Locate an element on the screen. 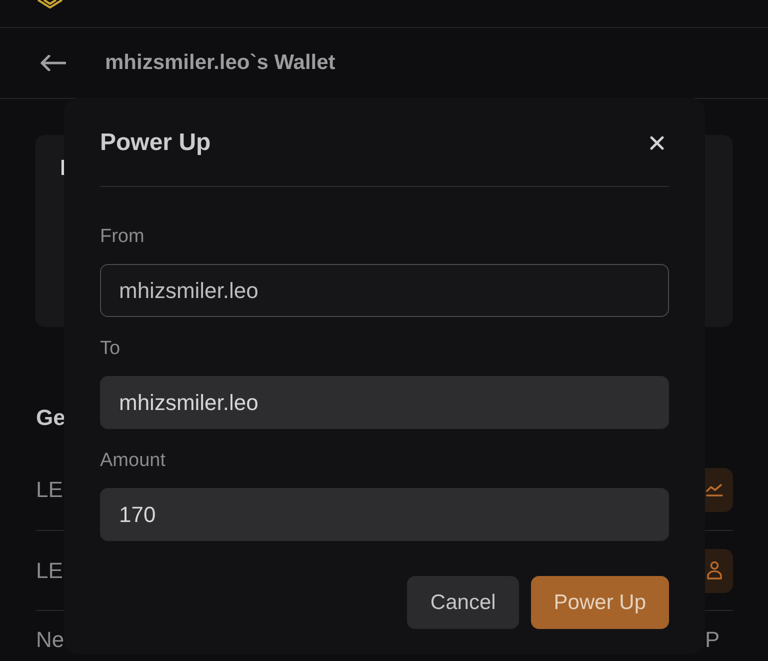  chart-button is located at coordinates (719, 490).